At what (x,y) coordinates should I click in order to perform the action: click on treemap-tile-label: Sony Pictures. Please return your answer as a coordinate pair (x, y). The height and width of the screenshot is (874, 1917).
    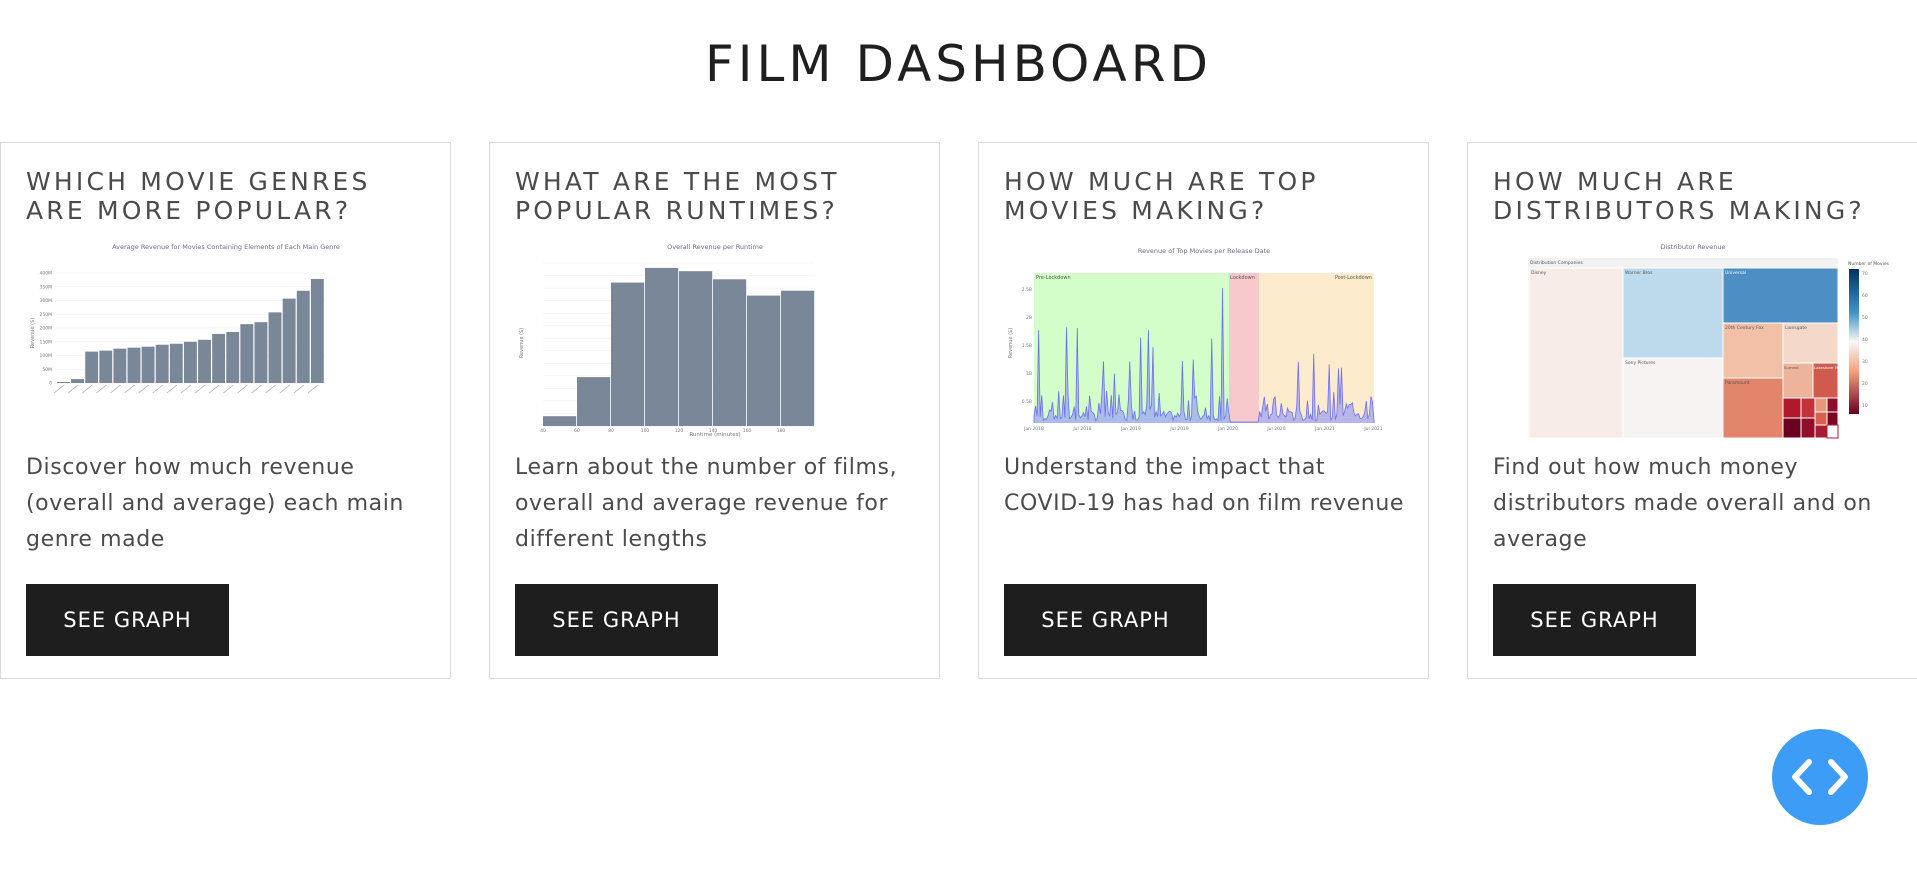
    Looking at the image, I should click on (1640, 363).